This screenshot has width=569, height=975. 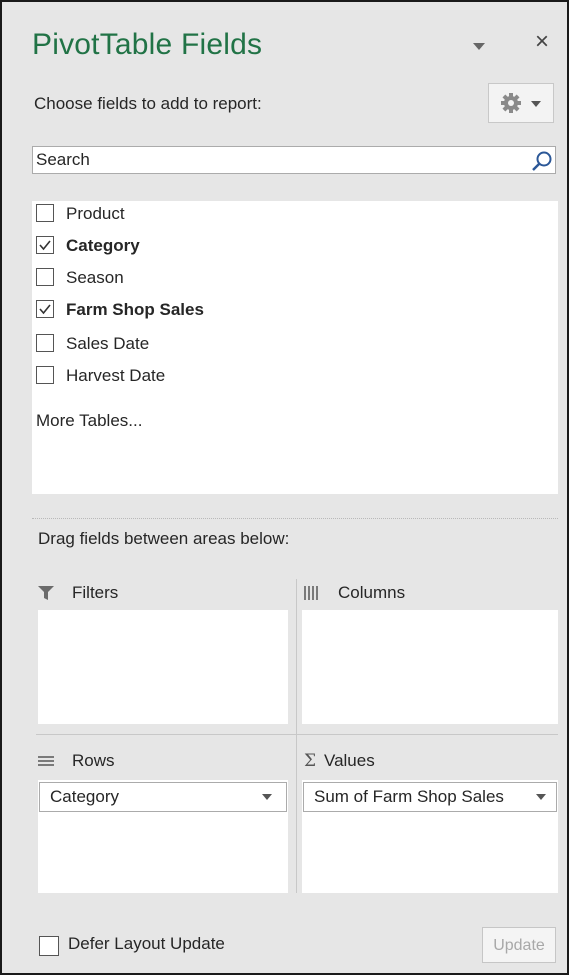 What do you see at coordinates (372, 592) in the screenshot?
I see `columns-label: Columns` at bounding box center [372, 592].